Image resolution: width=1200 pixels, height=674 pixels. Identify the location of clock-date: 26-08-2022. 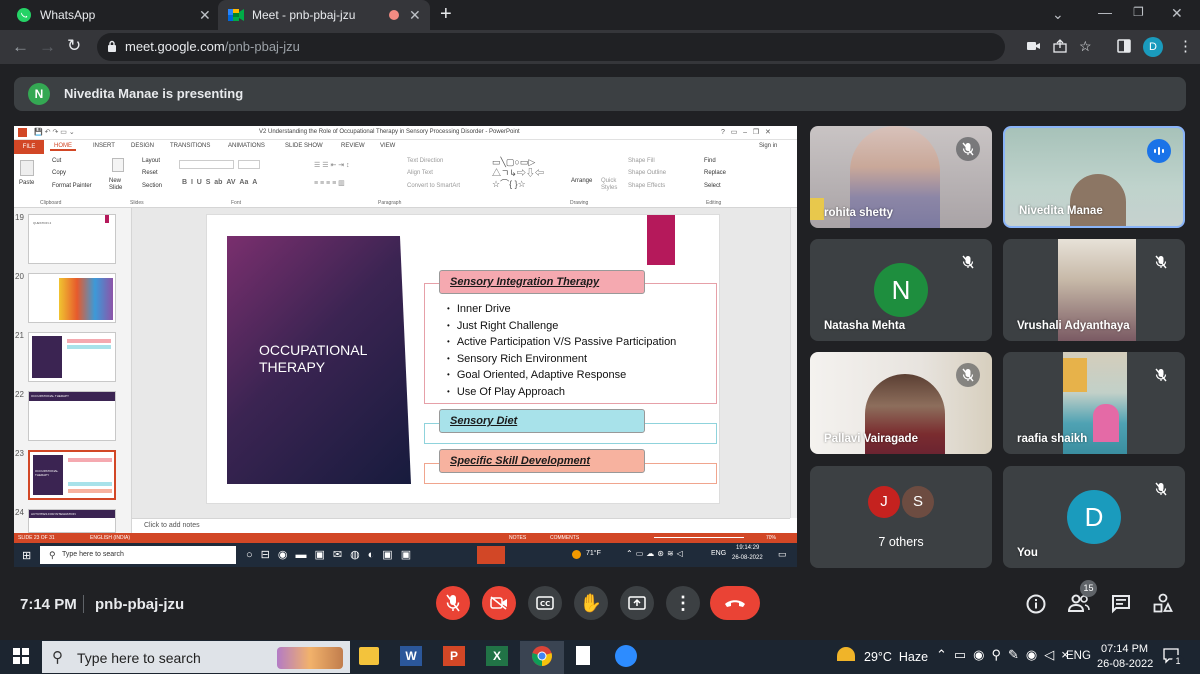
(1125, 664).